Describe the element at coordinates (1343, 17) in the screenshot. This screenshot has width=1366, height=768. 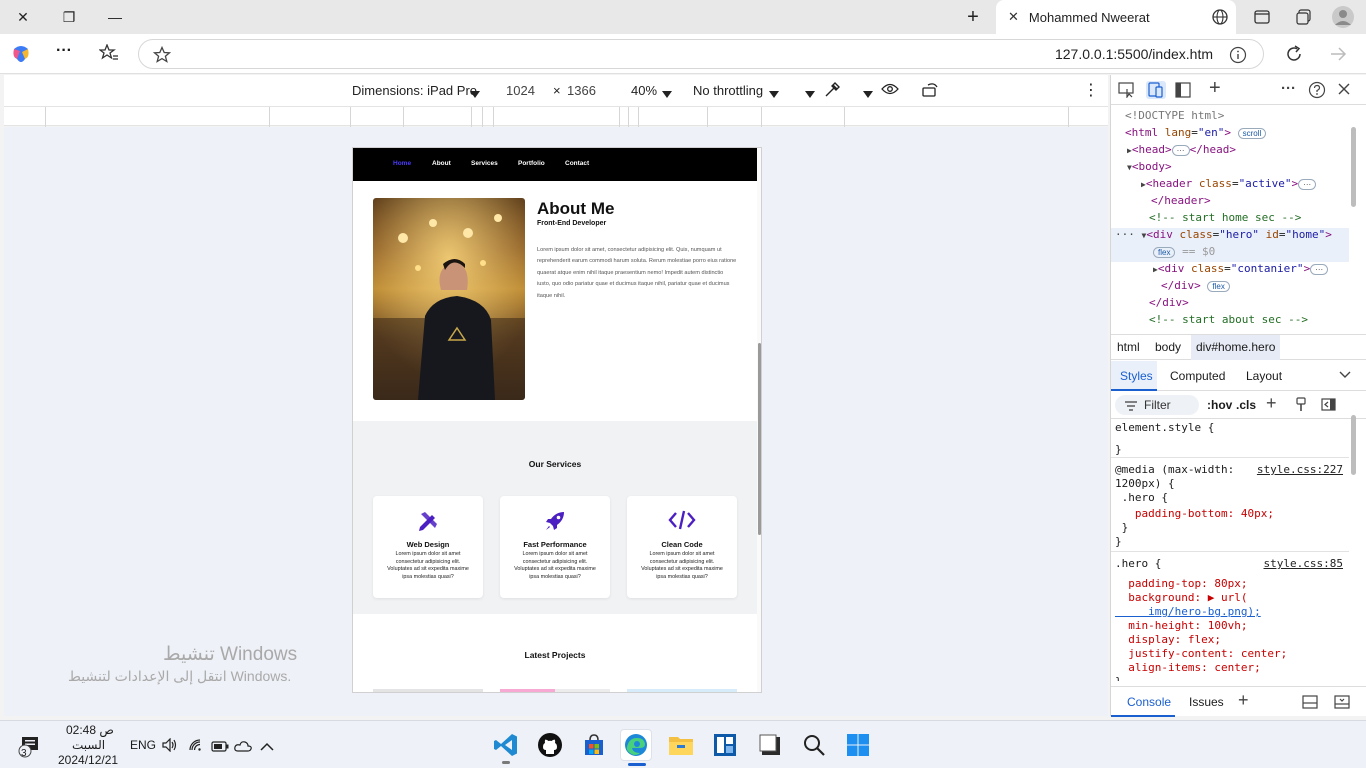
I see `profile-avatar` at that location.